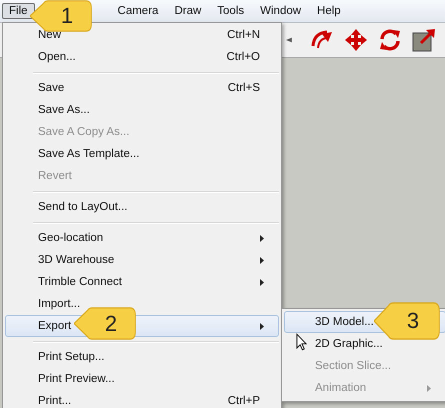 The width and height of the screenshot is (445, 408). I want to click on shortcut-label: Ctrl+S, so click(244, 88).